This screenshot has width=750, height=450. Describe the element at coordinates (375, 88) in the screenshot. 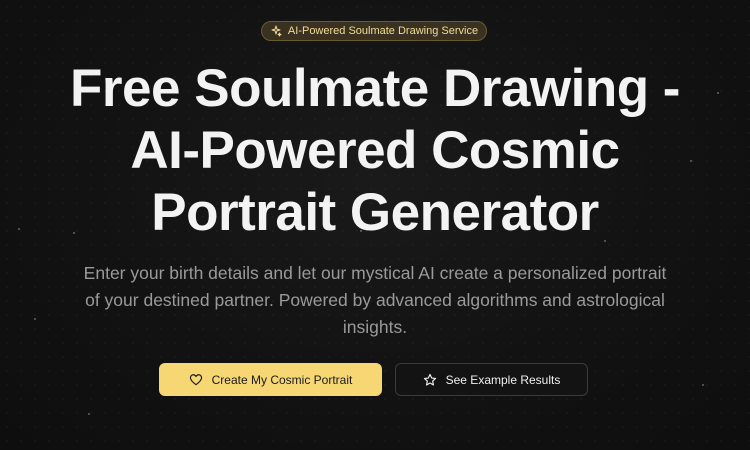

I see `title-line: Free Soulmate Drawing -` at that location.